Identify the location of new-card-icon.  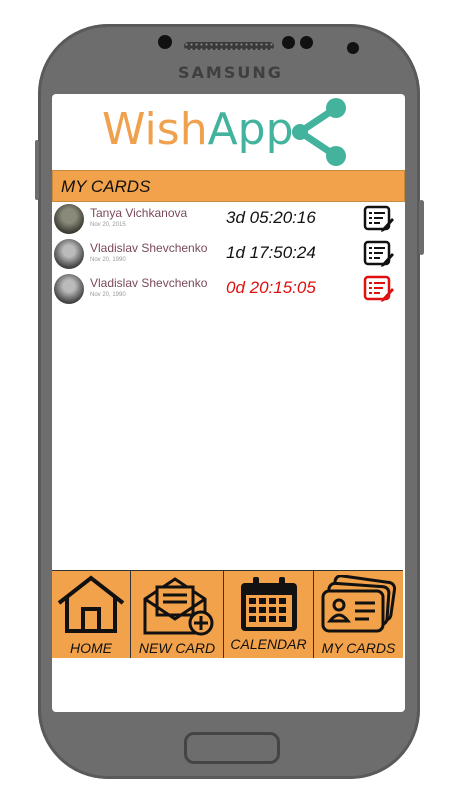
(178, 606).